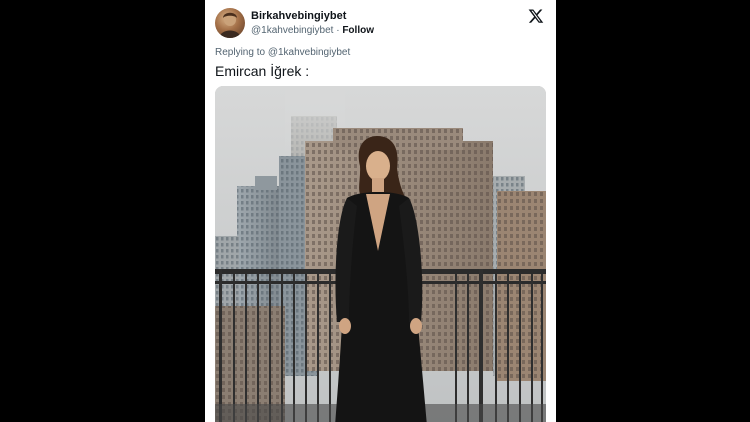 Image resolution: width=750 pixels, height=422 pixels. Describe the element at coordinates (358, 30) in the screenshot. I see `follow-button: Follow` at that location.